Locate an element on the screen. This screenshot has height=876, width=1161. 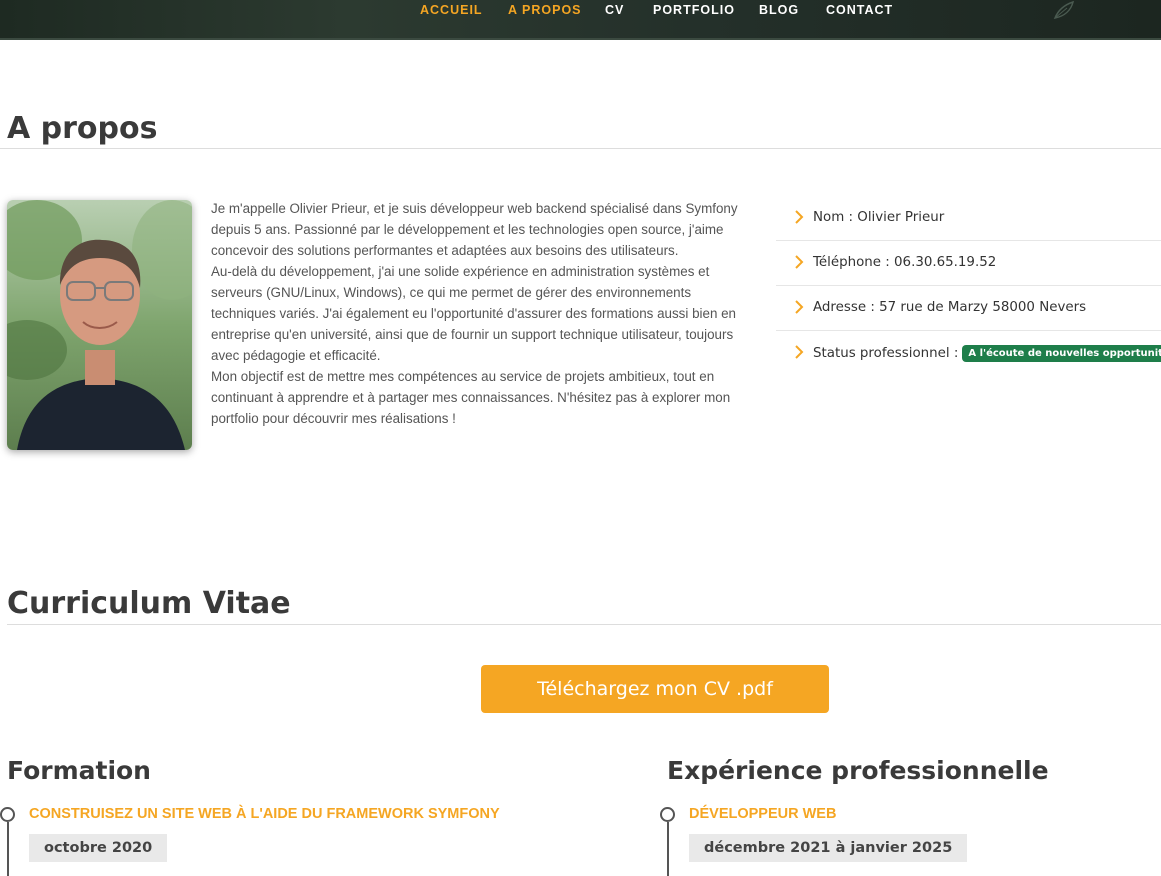
status-badge: A l'écoute de nouvelles opportunités is located at coordinates (1061, 353).